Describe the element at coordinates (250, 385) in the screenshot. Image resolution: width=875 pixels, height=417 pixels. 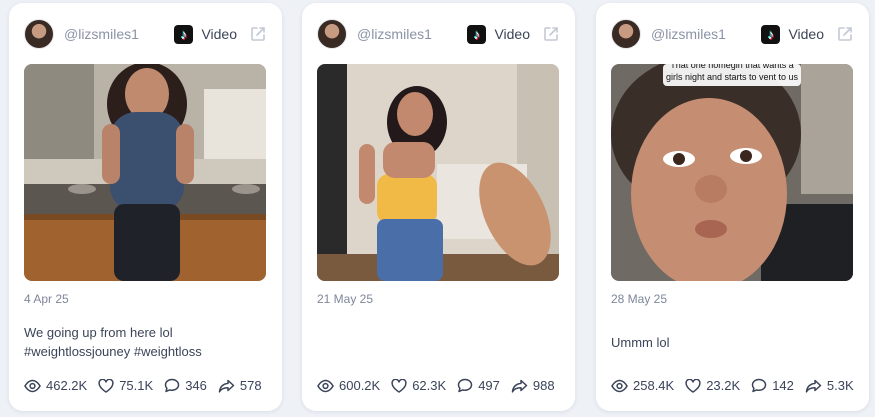
I see `shares-count: 578` at that location.